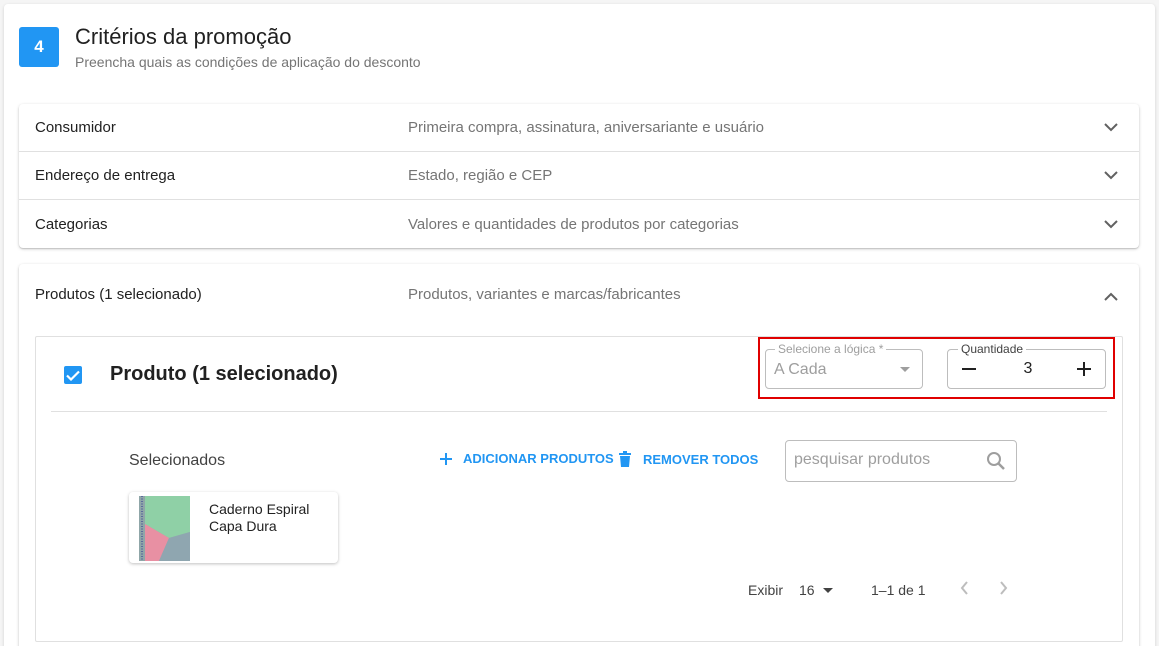  Describe the element at coordinates (118, 294) in the screenshot. I see `panel-label: Produtos (1 selecionado)` at that location.